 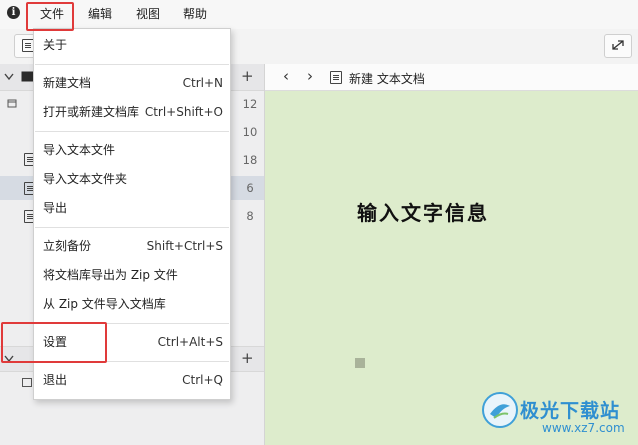 What do you see at coordinates (336, 77) in the screenshot?
I see `document-icon` at bounding box center [336, 77].